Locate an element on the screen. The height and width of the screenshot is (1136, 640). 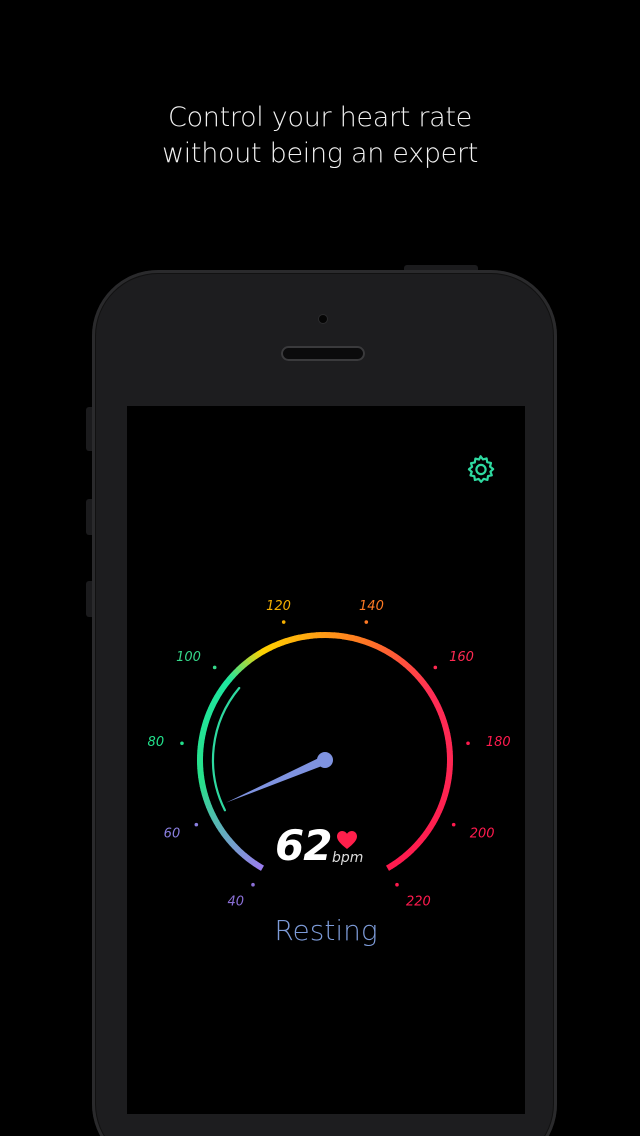
gauge-tick-label: 180 is located at coordinates (498, 742).